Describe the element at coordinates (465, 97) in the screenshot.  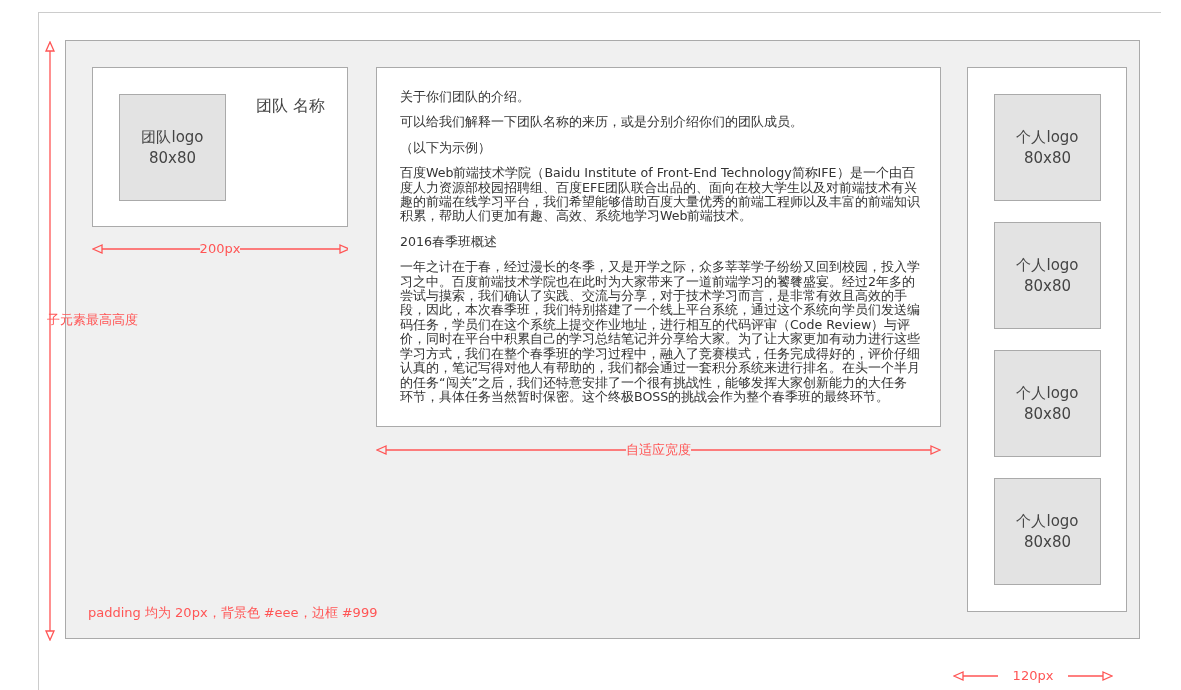
I see `paragraph: 关于你们团队的介绍。` at that location.